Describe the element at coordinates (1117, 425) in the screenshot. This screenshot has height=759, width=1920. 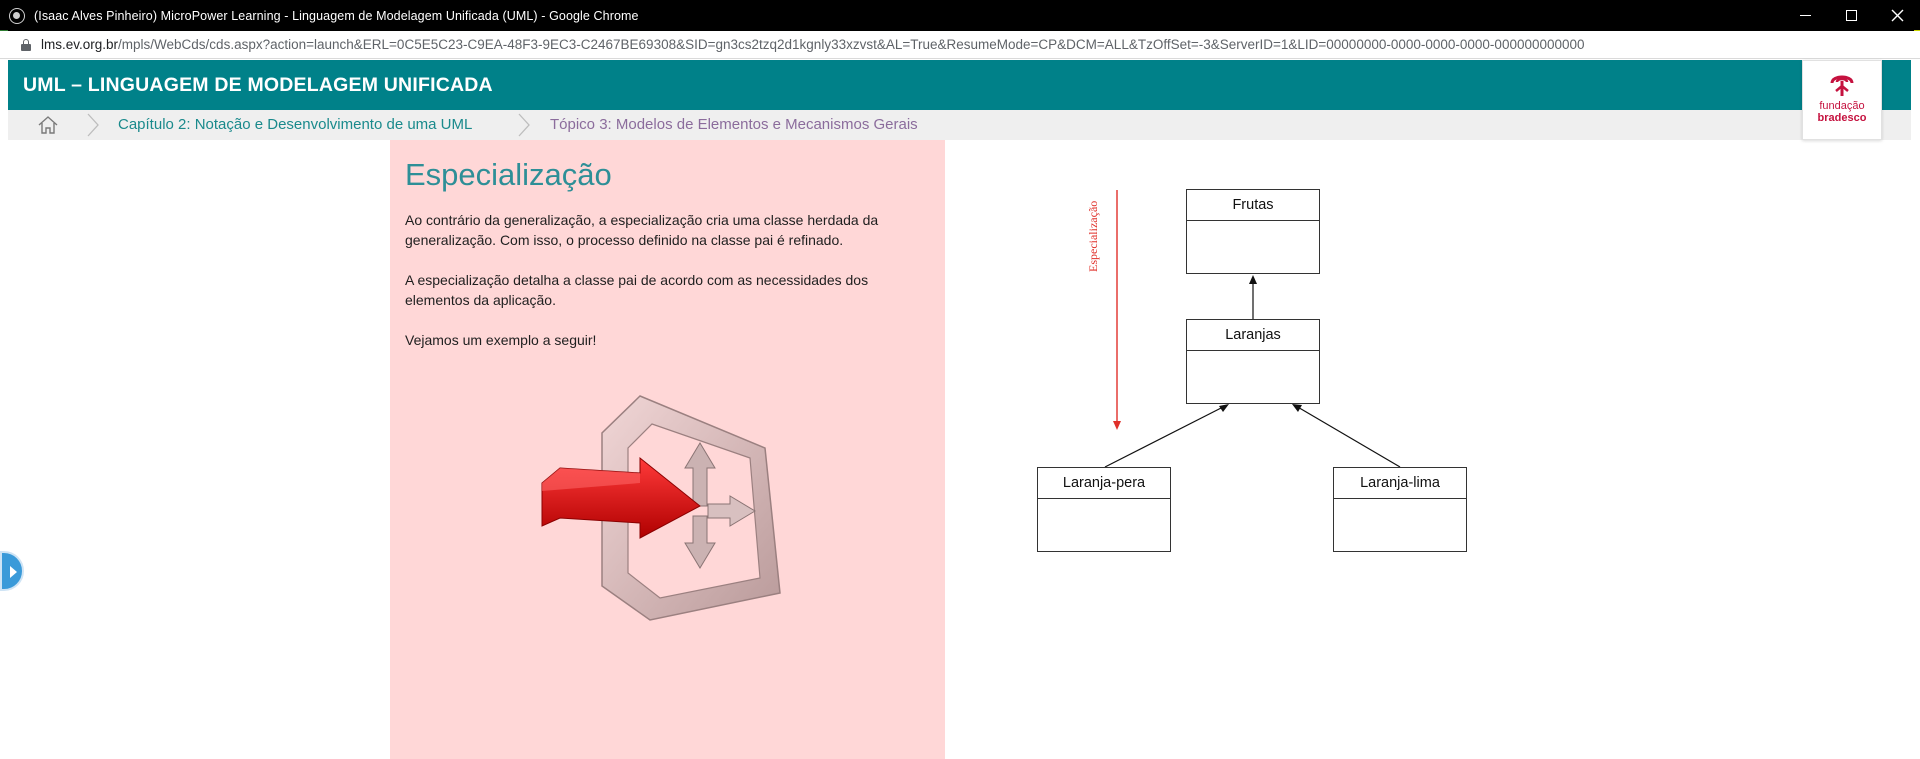
I see `specialization-arrow-head` at that location.